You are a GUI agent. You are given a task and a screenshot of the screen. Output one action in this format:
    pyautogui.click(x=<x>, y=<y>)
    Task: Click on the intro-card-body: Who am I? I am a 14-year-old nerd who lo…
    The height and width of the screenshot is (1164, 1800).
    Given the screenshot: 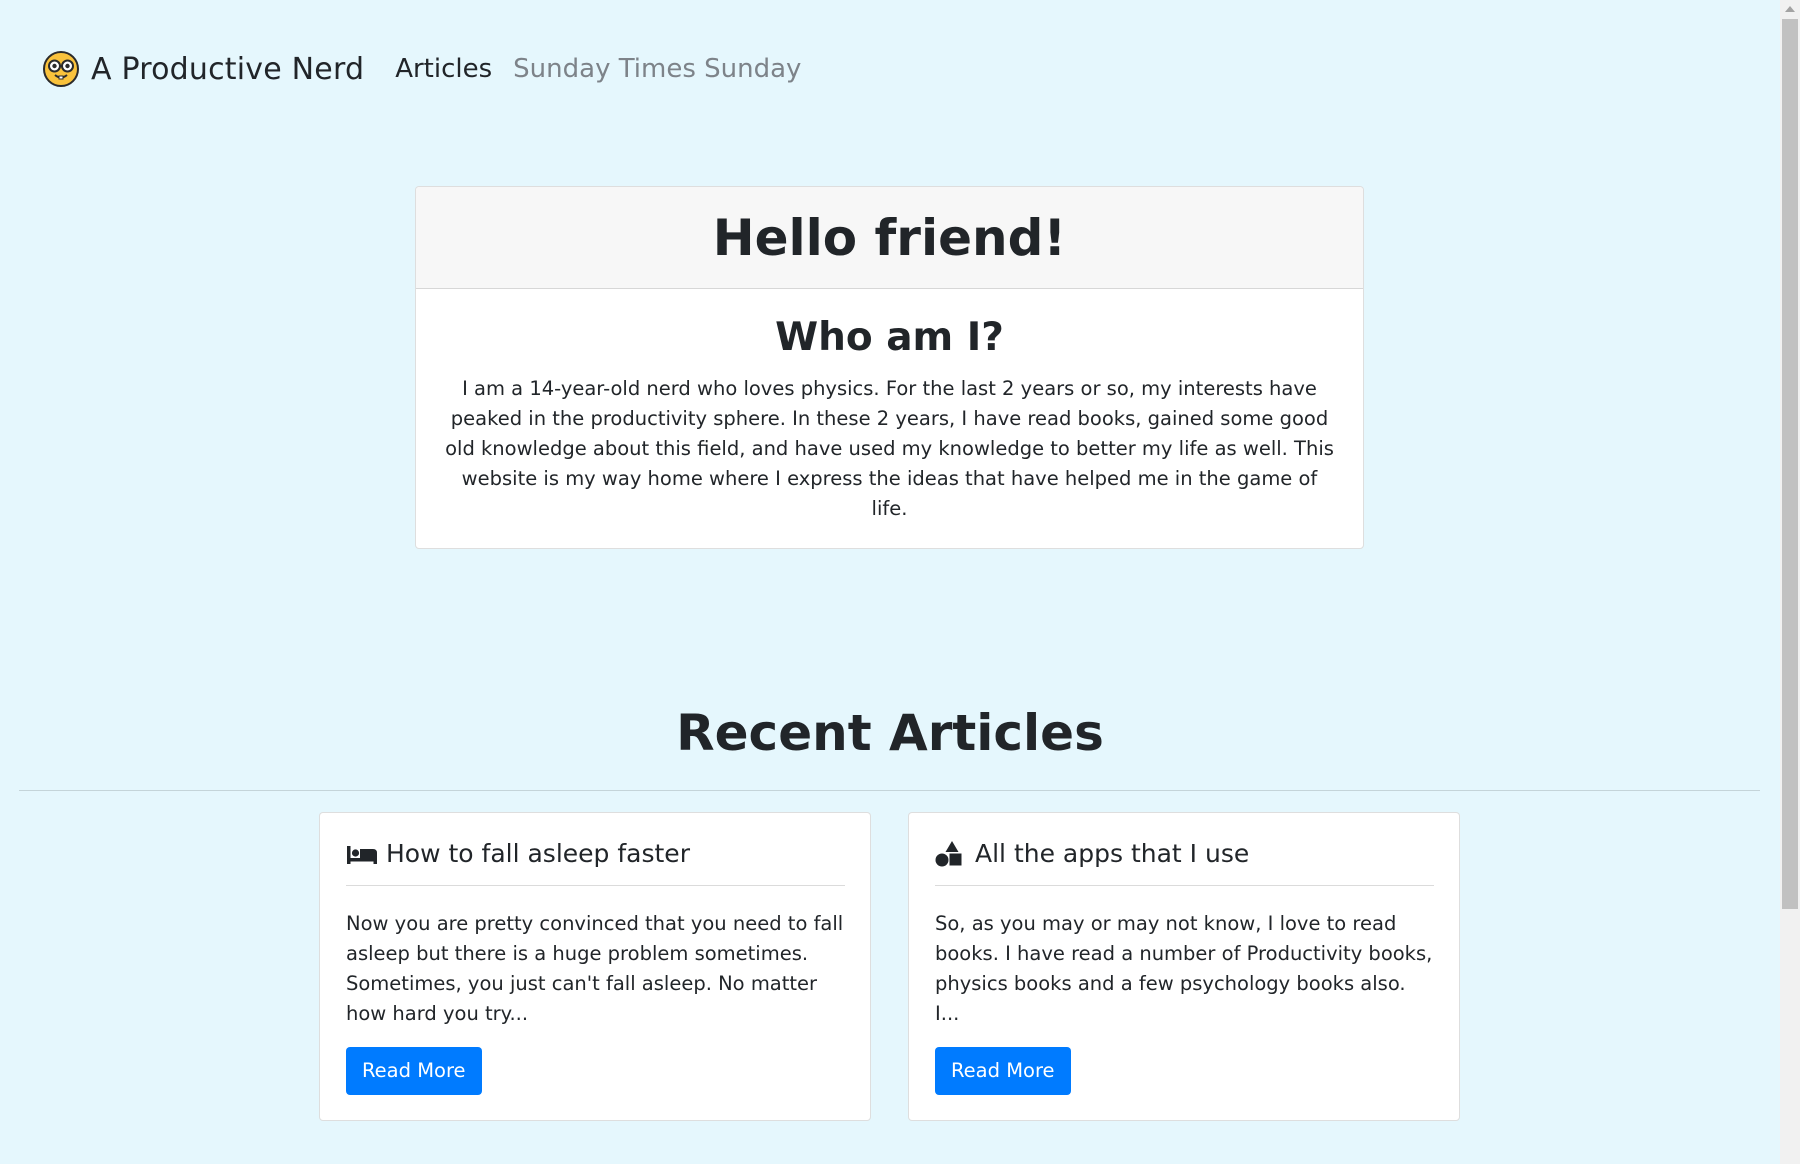 What is the action you would take?
    pyautogui.click(x=889, y=418)
    